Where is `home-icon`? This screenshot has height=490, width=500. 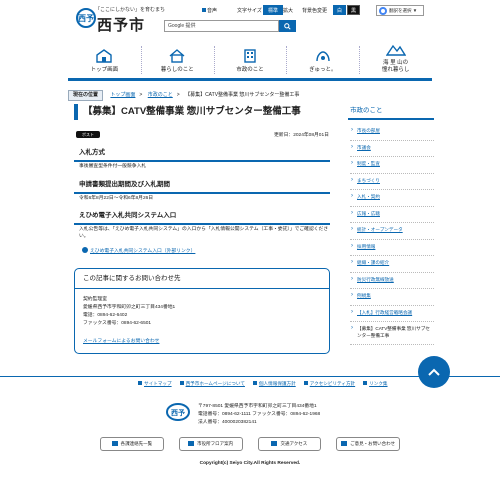
home-icon is located at coordinates (177, 55).